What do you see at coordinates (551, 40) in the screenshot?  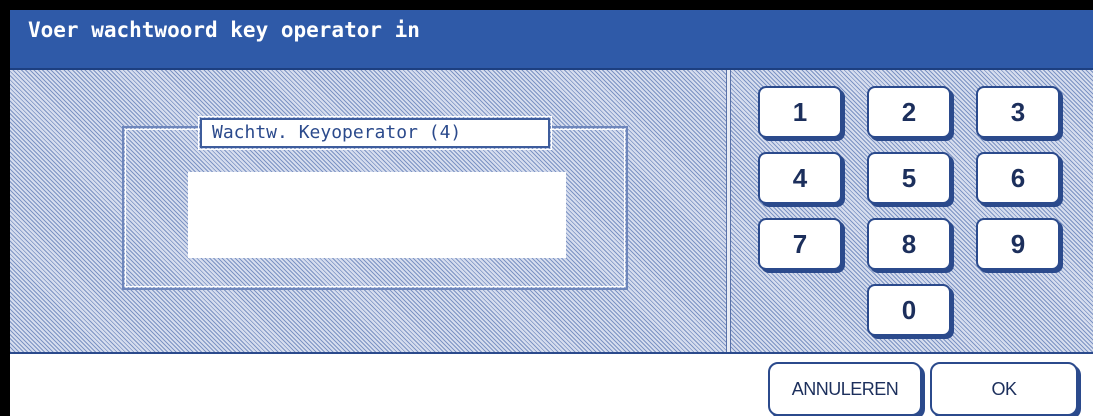 I see `title-bar: Voer wachtwoord key operator in` at bounding box center [551, 40].